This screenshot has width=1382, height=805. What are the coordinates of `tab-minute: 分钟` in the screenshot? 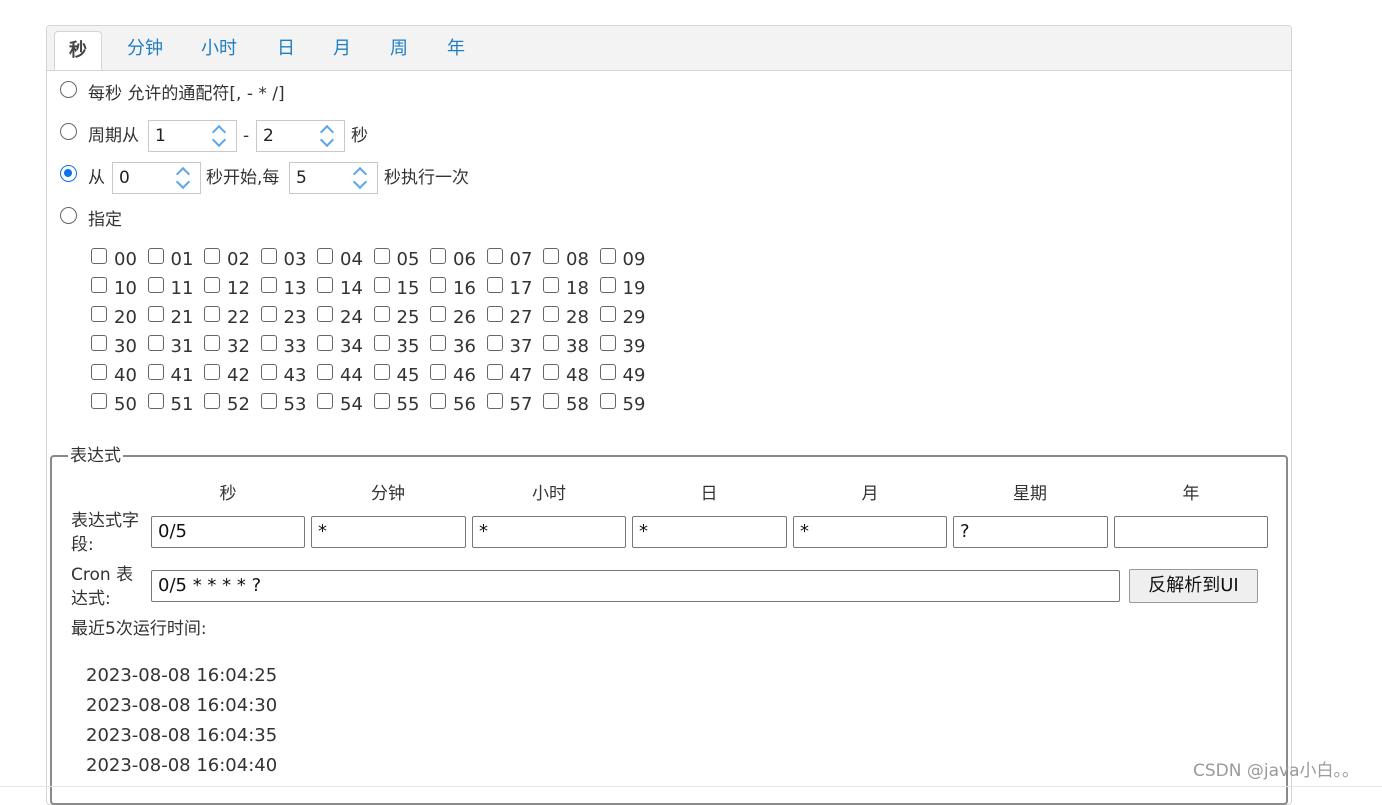 It's located at (145, 49).